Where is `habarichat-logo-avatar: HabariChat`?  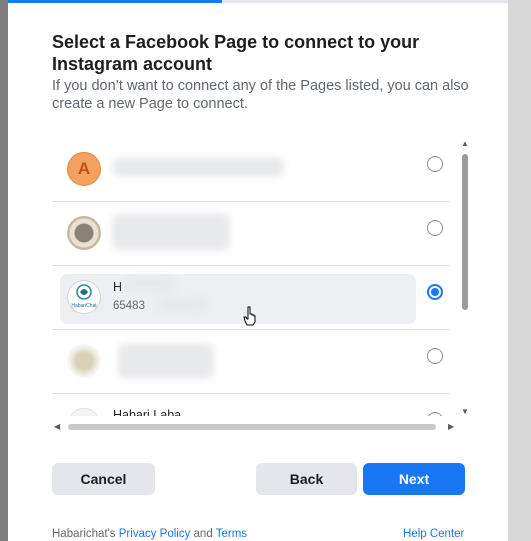
habarichat-logo-avatar: HabariChat is located at coordinates (84, 297).